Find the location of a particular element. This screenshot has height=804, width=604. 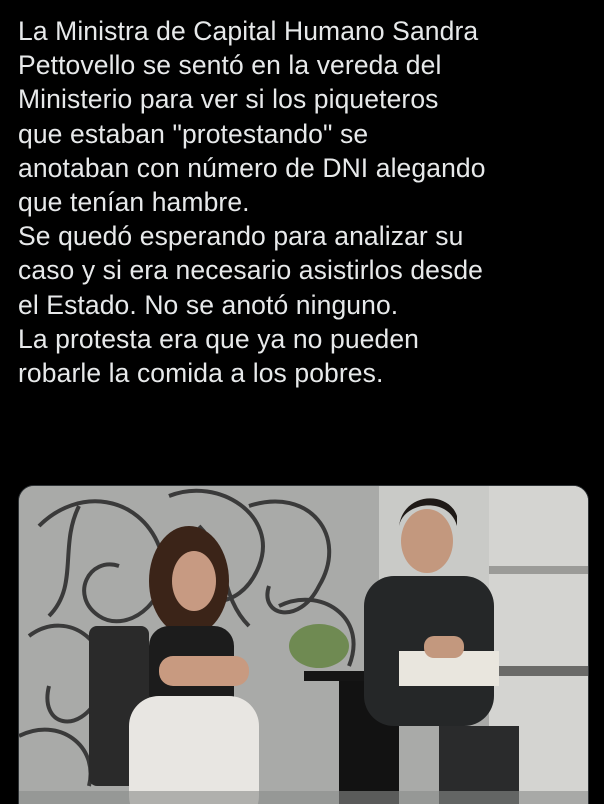

tweet-text-line: Pettovello se sentó en la vereda del is located at coordinates (230, 65).